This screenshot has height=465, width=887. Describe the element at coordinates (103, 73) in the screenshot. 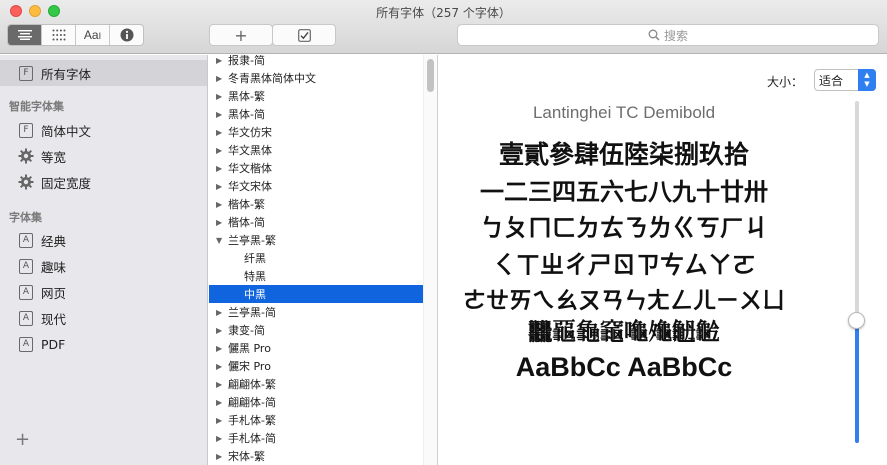

I see `sidebar-item-all-fonts: F 所有字体` at that location.